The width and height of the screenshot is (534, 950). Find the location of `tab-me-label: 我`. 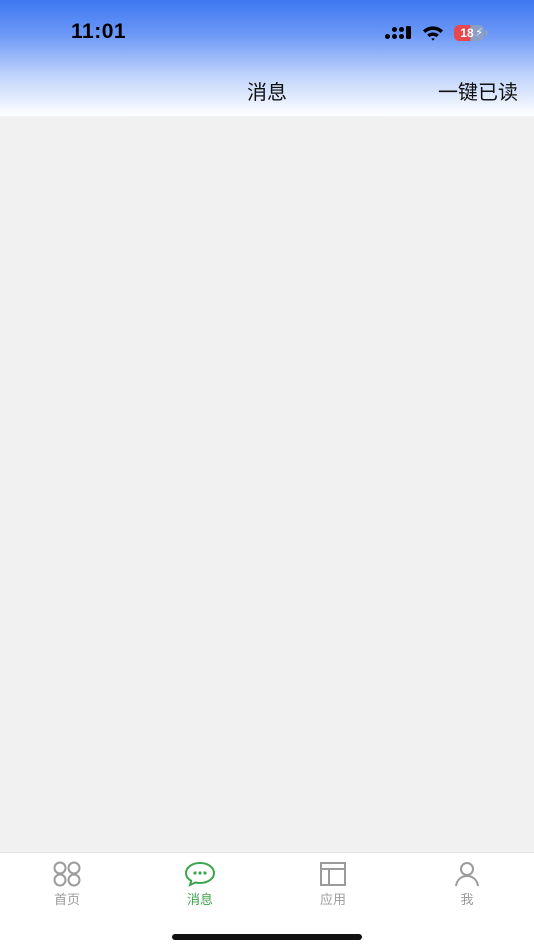

tab-me-label: 我 is located at coordinates (467, 900).